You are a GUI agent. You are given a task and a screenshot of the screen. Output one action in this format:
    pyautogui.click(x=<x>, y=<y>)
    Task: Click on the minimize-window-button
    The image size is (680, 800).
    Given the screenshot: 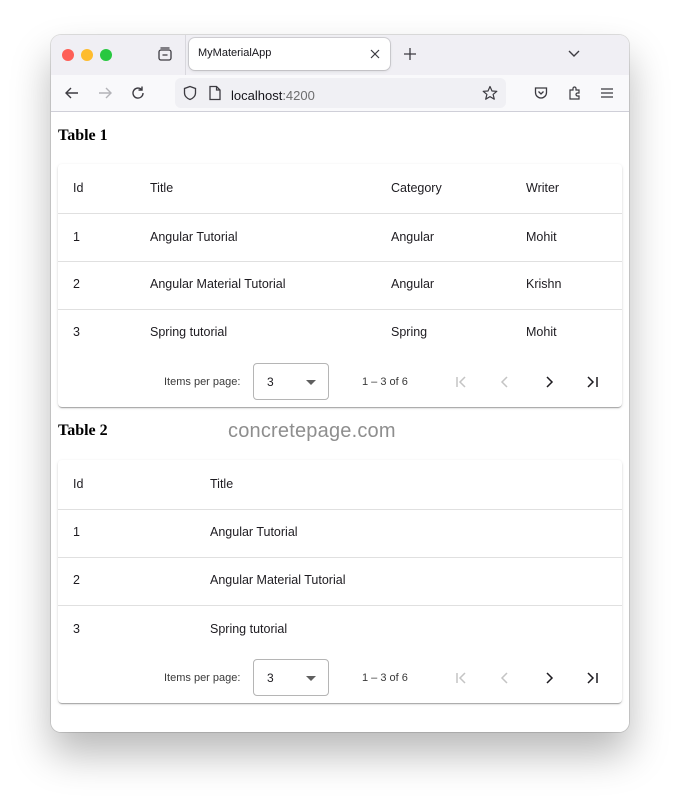 What is the action you would take?
    pyautogui.click(x=87, y=55)
    